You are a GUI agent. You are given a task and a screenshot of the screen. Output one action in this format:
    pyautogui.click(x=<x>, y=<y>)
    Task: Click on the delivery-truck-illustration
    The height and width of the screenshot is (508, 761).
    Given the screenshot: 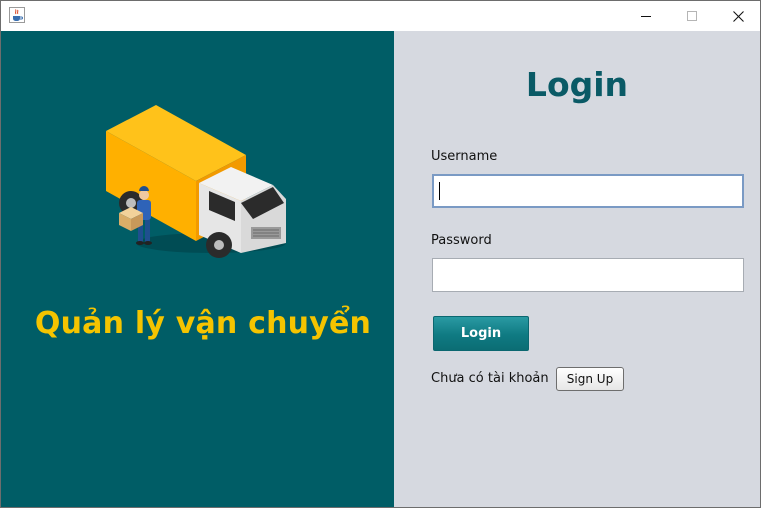 What is the action you would take?
    pyautogui.click(x=196, y=183)
    